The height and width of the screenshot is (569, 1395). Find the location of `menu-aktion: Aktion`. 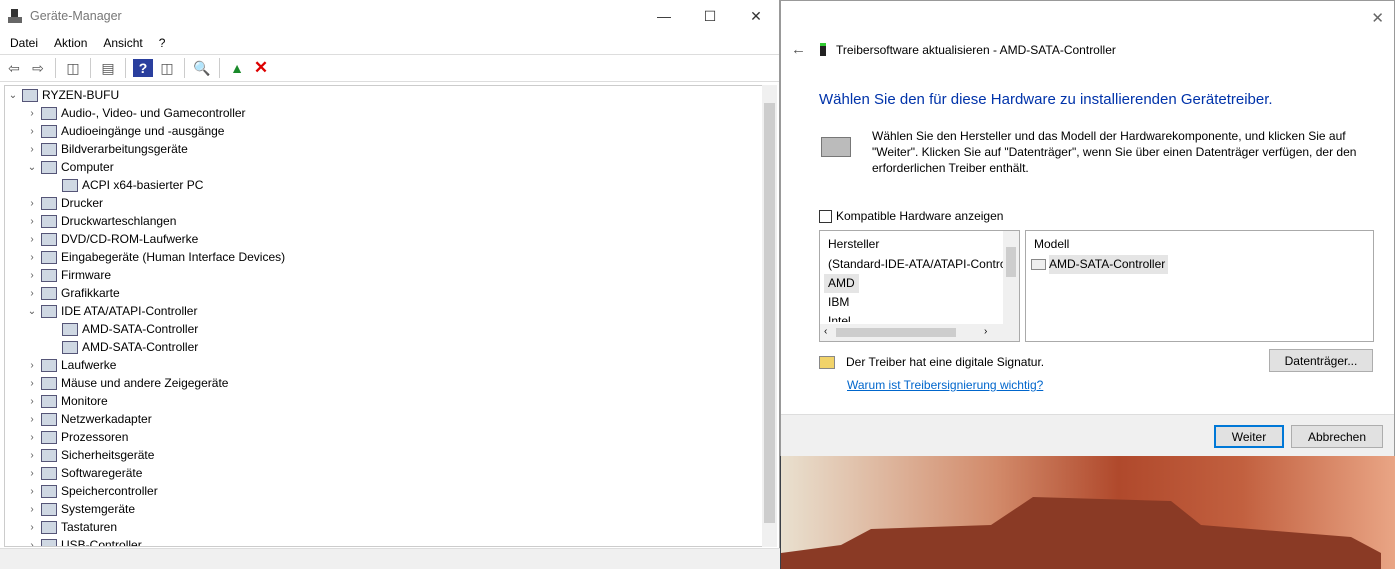

menu-aktion: Aktion is located at coordinates (70, 43).